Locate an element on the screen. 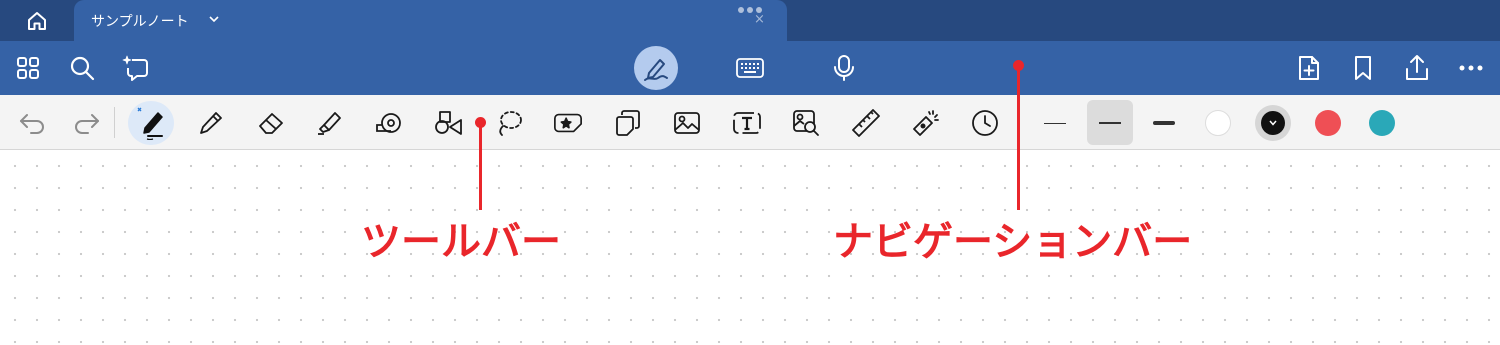  lasso-tool is located at coordinates (509, 123).